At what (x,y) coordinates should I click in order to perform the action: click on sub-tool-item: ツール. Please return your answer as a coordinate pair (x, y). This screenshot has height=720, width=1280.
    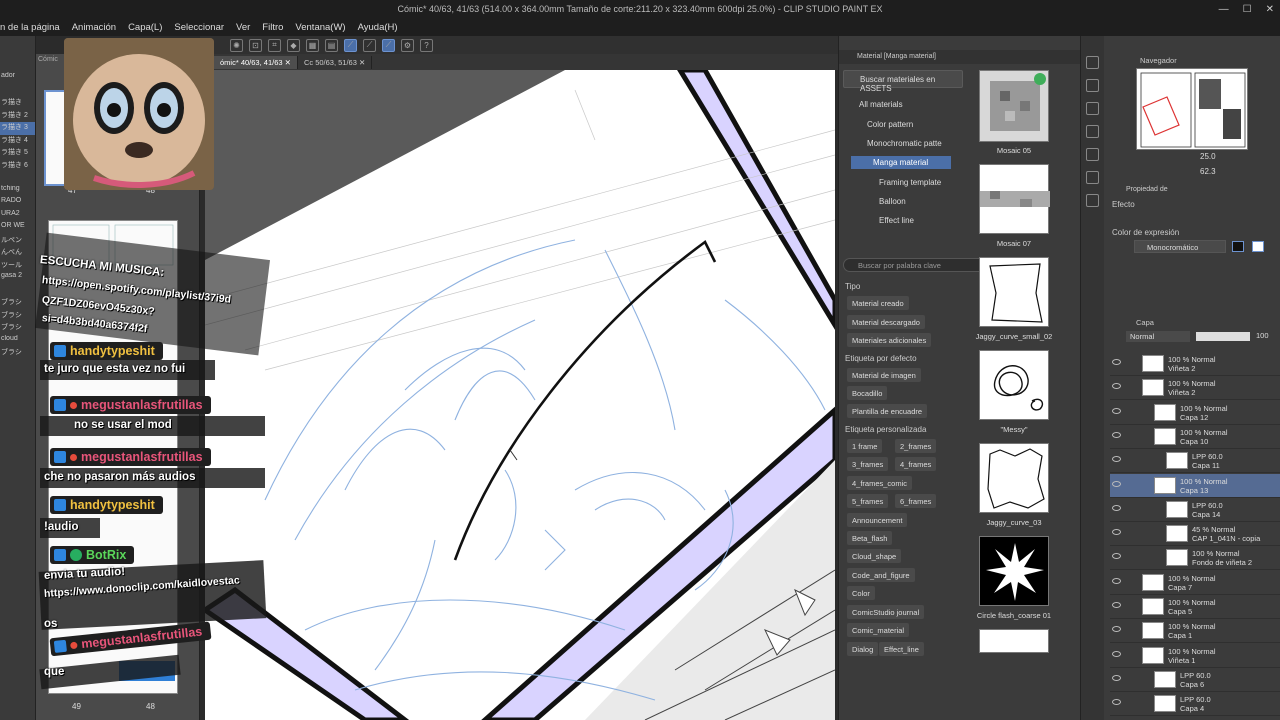
    Looking at the image, I should click on (17, 266).